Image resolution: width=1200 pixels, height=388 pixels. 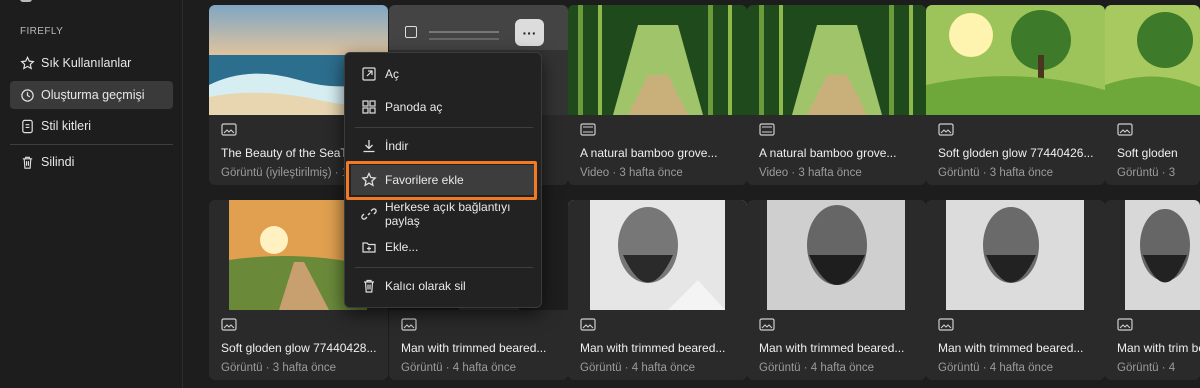 What do you see at coordinates (529, 32) in the screenshot?
I see `more-options-button: ···` at bounding box center [529, 32].